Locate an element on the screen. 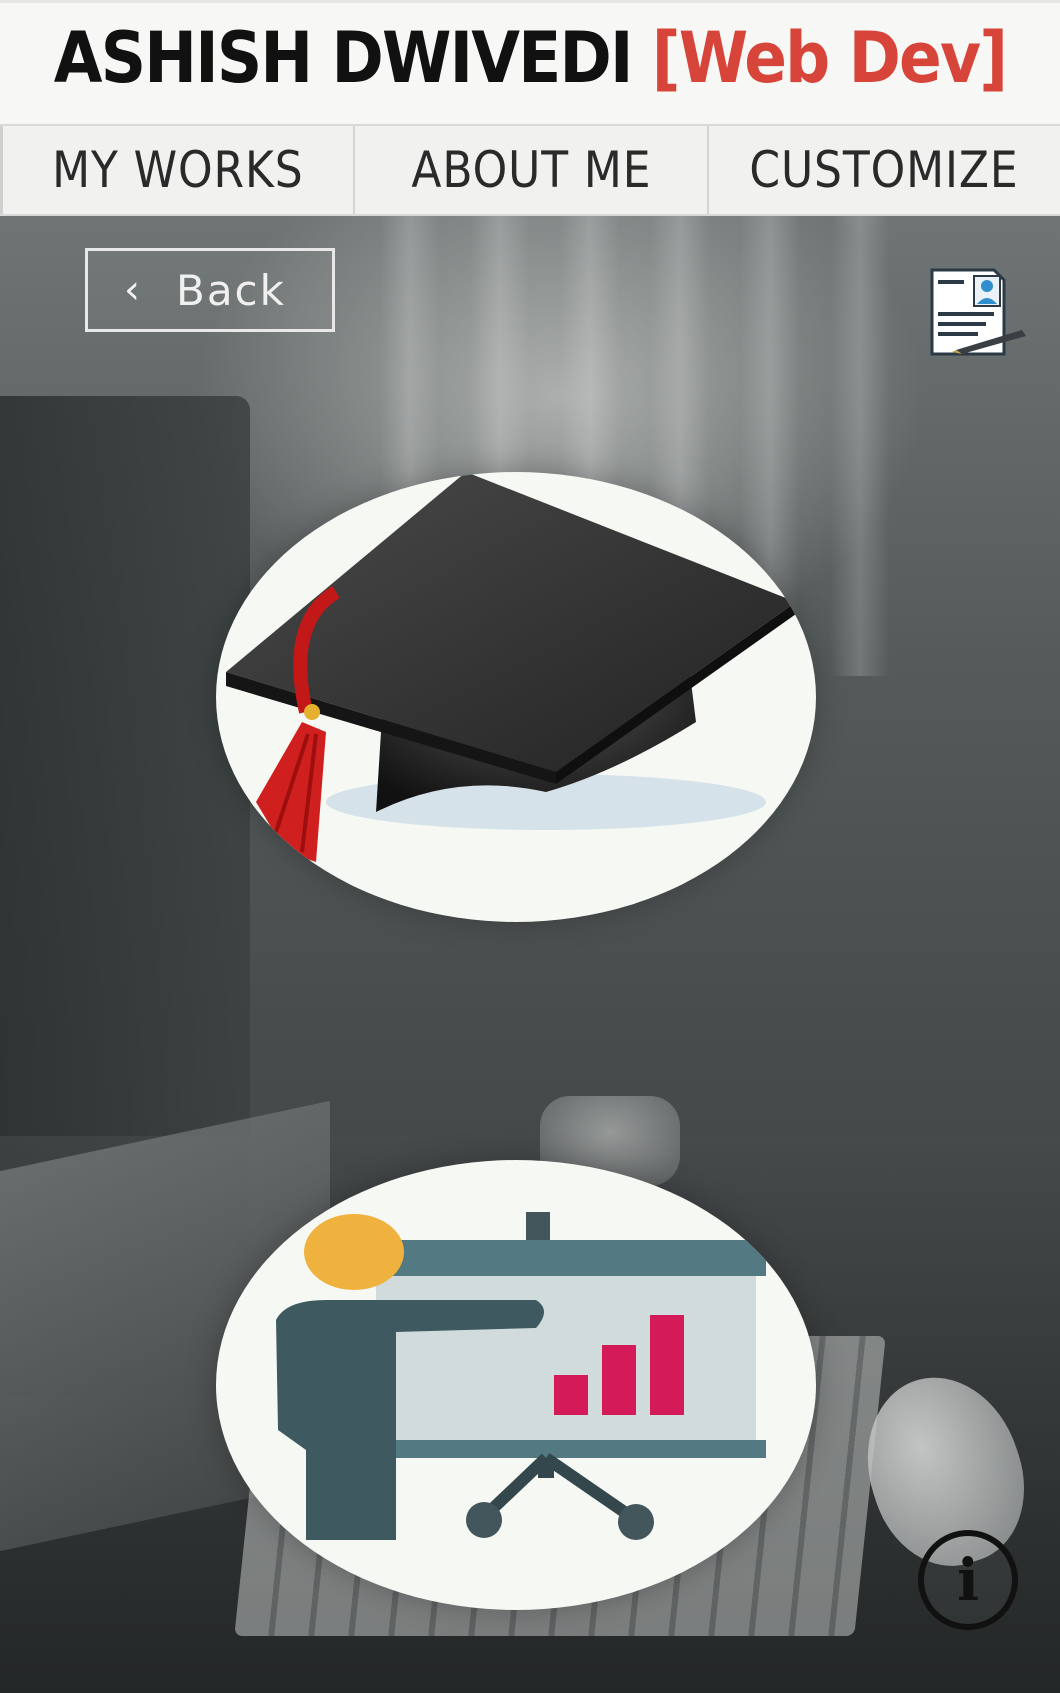 This screenshot has width=1060, height=1693. background-decoration is located at coordinates (860, 446).